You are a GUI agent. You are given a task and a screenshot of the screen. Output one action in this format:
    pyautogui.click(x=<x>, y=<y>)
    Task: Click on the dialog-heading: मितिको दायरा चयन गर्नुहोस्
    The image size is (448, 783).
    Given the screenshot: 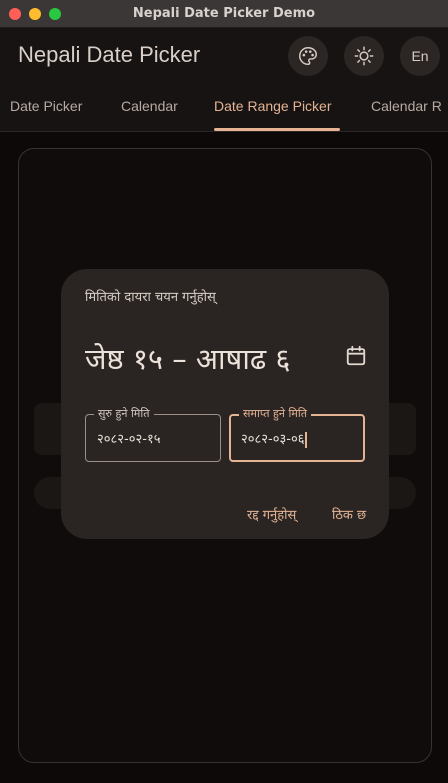 What is the action you would take?
    pyautogui.click(x=150, y=297)
    